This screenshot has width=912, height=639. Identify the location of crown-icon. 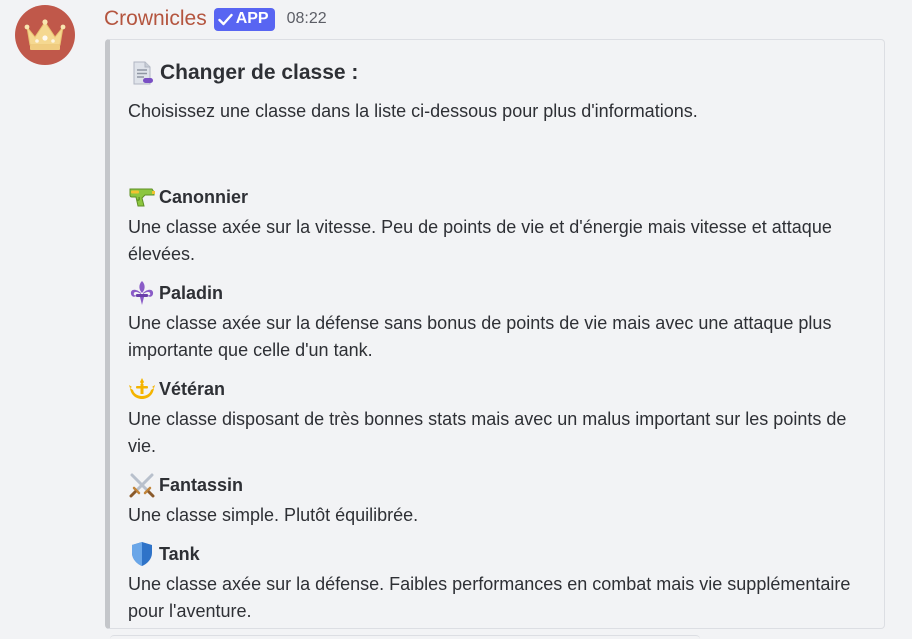
(45, 34).